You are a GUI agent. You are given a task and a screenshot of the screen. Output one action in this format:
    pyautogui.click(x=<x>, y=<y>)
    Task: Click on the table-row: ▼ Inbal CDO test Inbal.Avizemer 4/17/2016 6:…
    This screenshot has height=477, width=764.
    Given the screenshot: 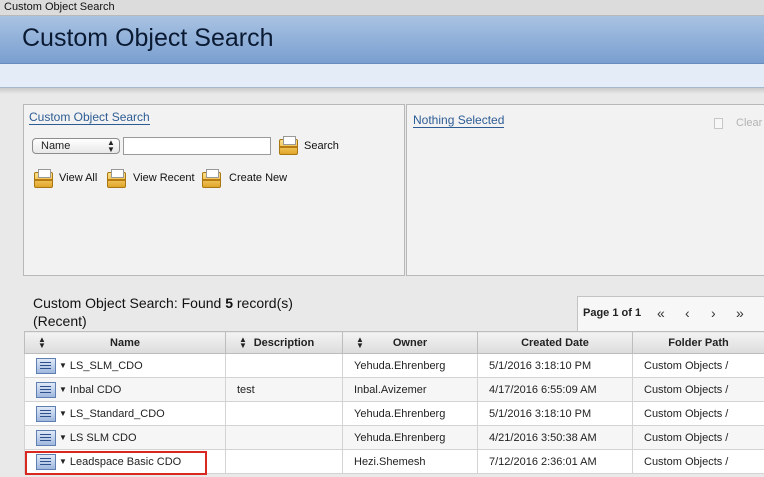 What is the action you would take?
    pyautogui.click(x=394, y=389)
    